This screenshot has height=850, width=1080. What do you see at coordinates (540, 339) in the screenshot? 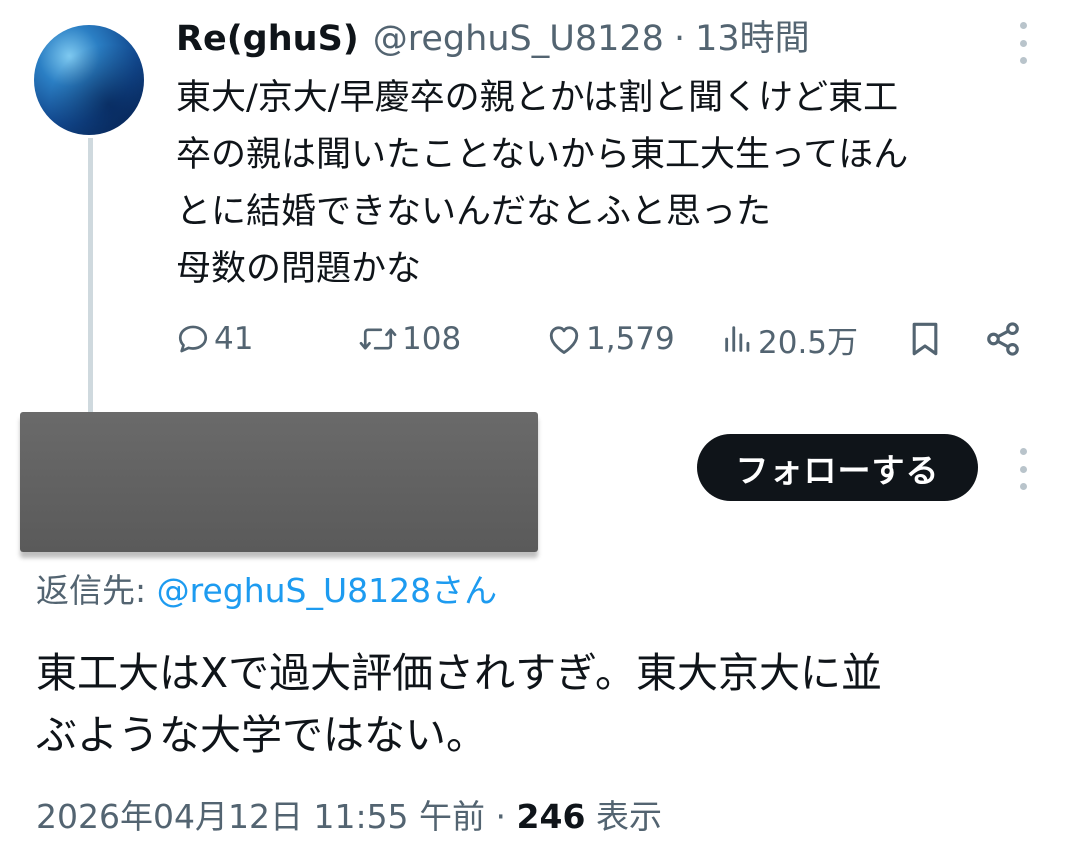
I see `tweet-action-bar: 41 108 1,579 20.5万` at bounding box center [540, 339].